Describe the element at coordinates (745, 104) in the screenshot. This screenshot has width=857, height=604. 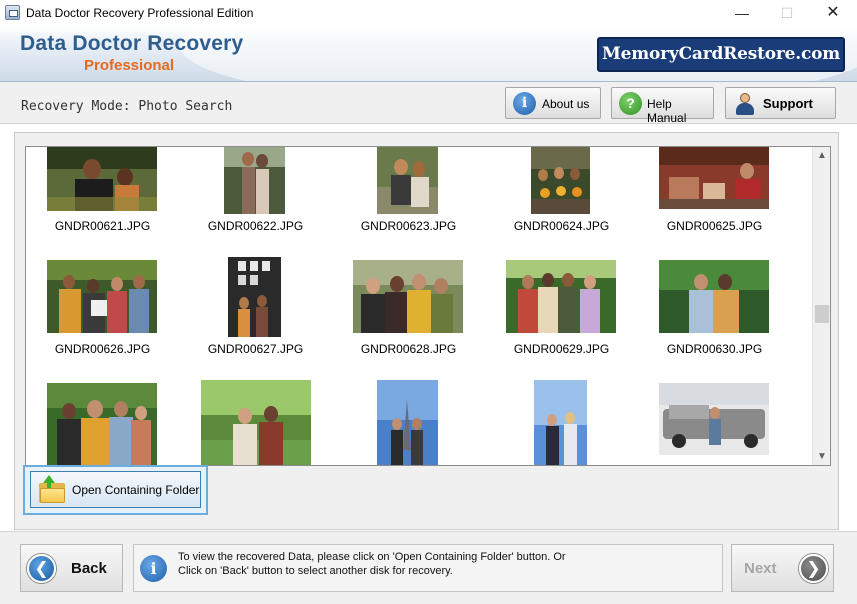
I see `support-person-icon` at that location.